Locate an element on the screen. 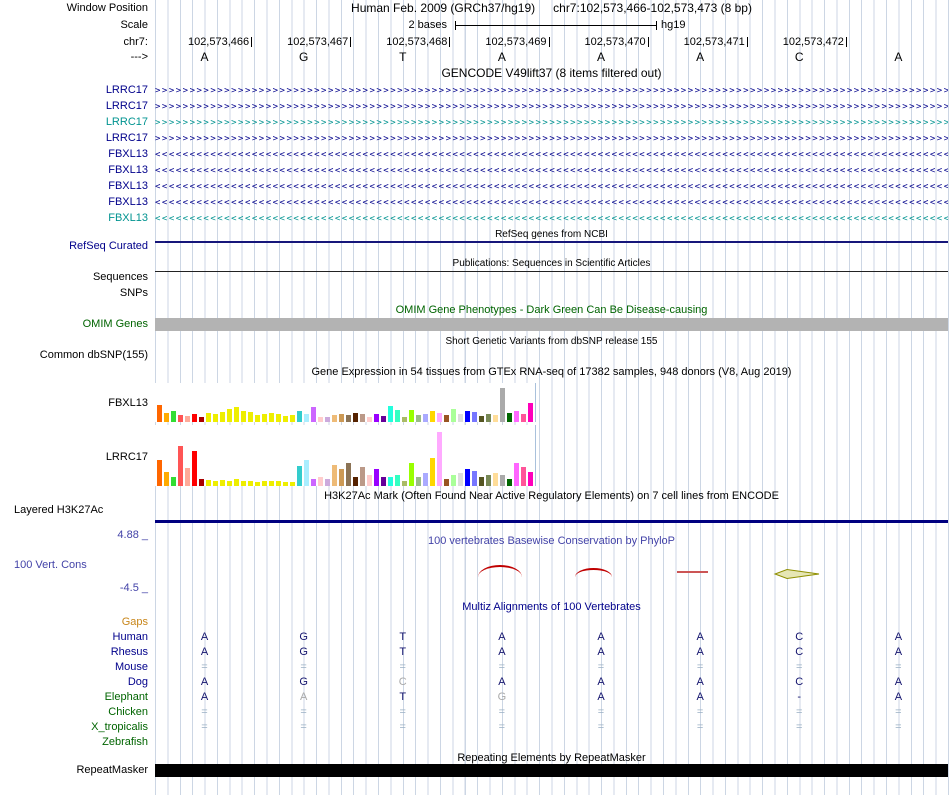 The image size is (950, 795). species-label: Chicken is located at coordinates (74, 712).